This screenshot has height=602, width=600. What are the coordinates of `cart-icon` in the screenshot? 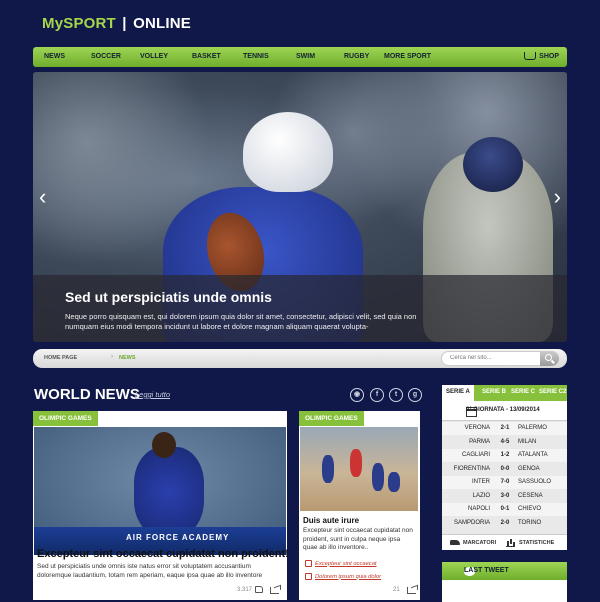 It's located at (530, 56).